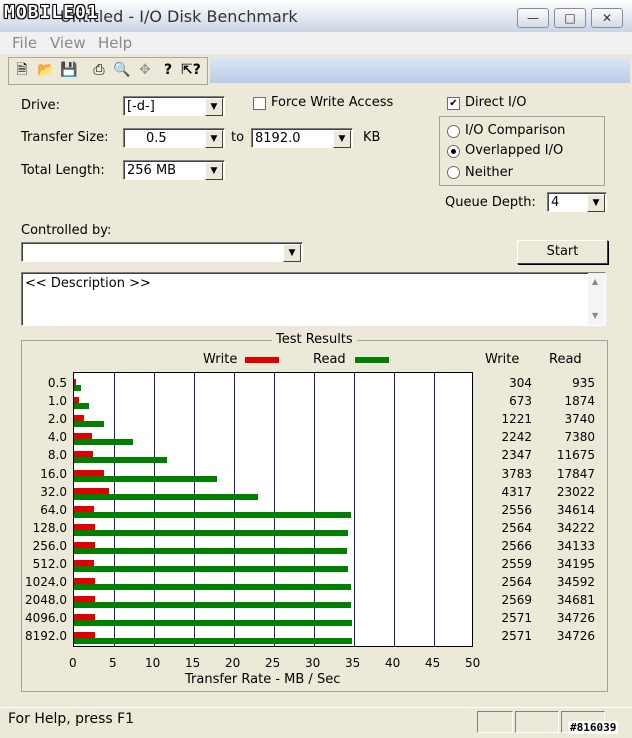 This screenshot has width=632, height=738. Describe the element at coordinates (162, 252) in the screenshot. I see `controlled-by-select: ▼` at that location.